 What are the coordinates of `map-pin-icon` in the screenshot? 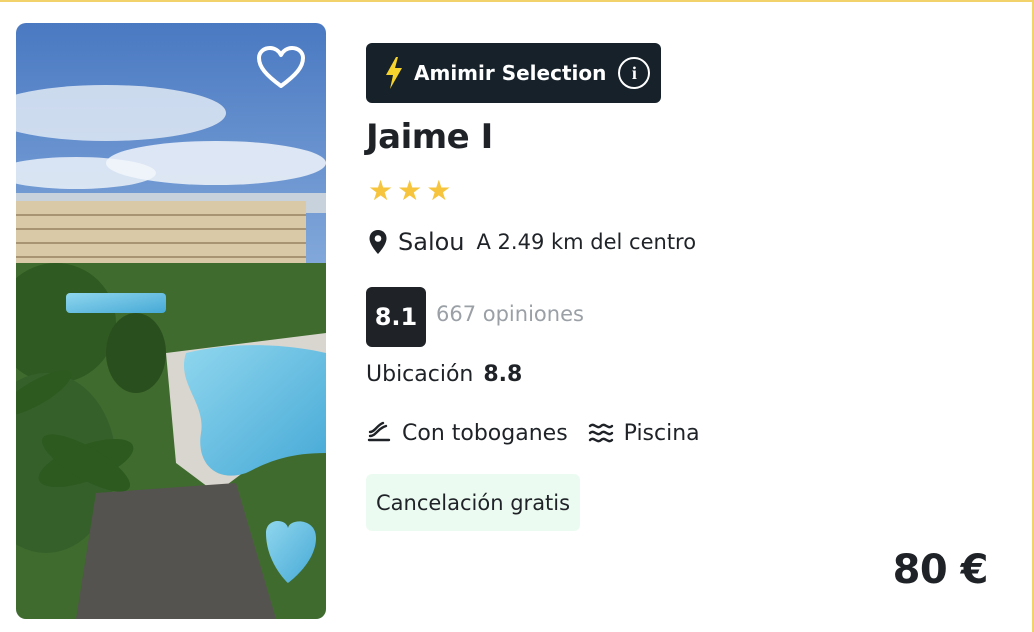 It's located at (378, 242).